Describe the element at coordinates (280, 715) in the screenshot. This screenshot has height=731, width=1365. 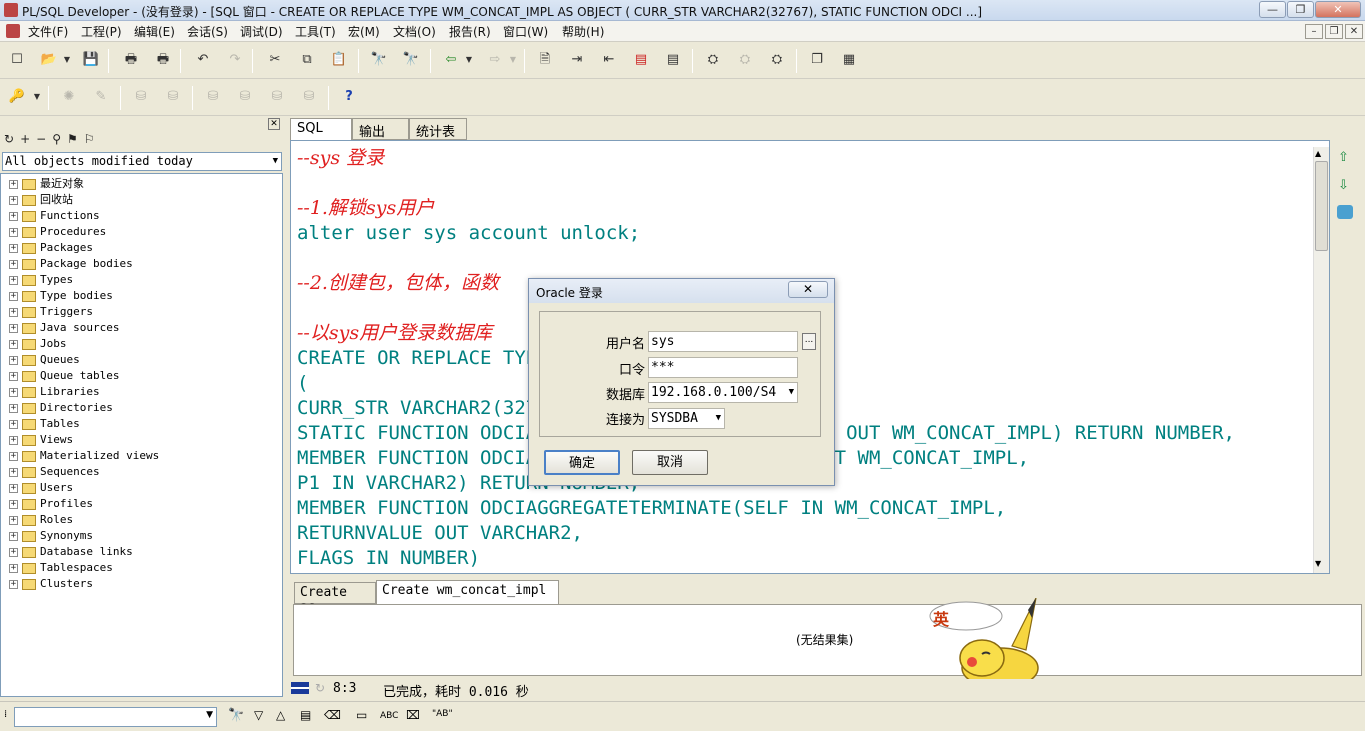
I see `find-prev-icon: △` at that location.